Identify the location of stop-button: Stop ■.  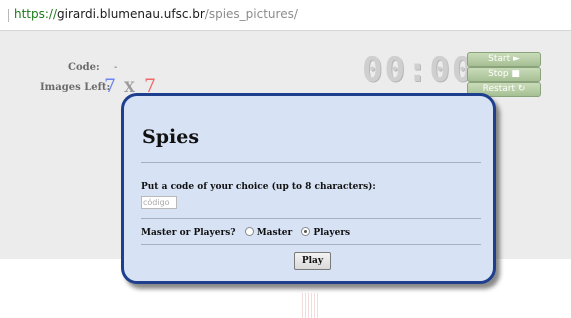
(504, 74).